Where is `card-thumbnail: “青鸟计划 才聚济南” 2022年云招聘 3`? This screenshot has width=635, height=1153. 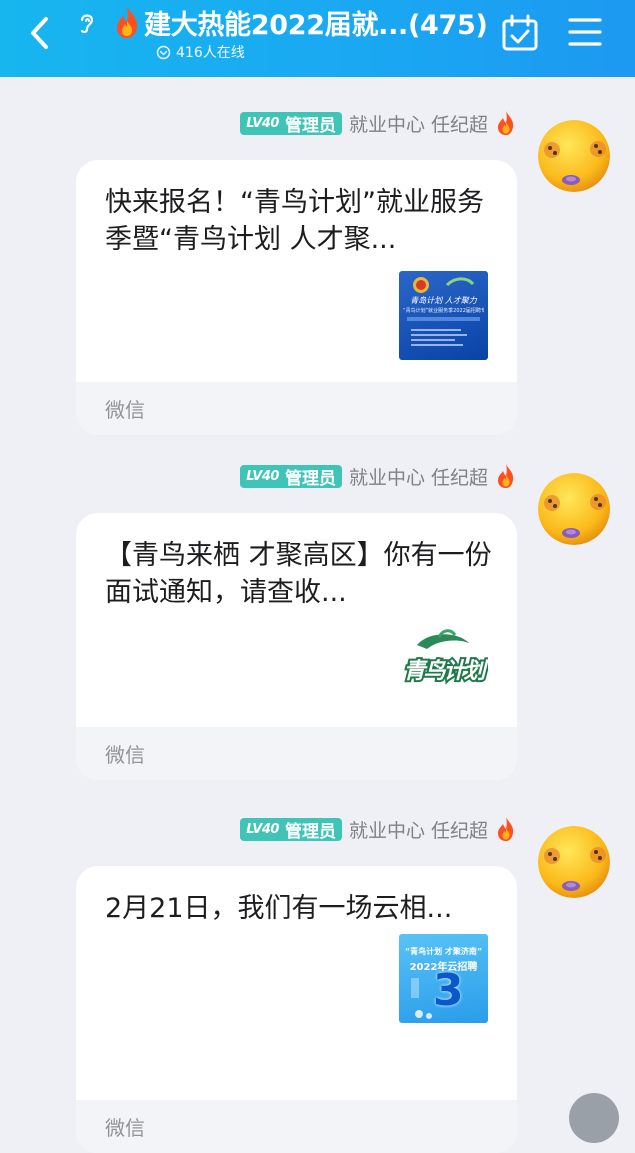
card-thumbnail: “青鸟计划 才聚济南” 2022年云招聘 3 is located at coordinates (443, 978).